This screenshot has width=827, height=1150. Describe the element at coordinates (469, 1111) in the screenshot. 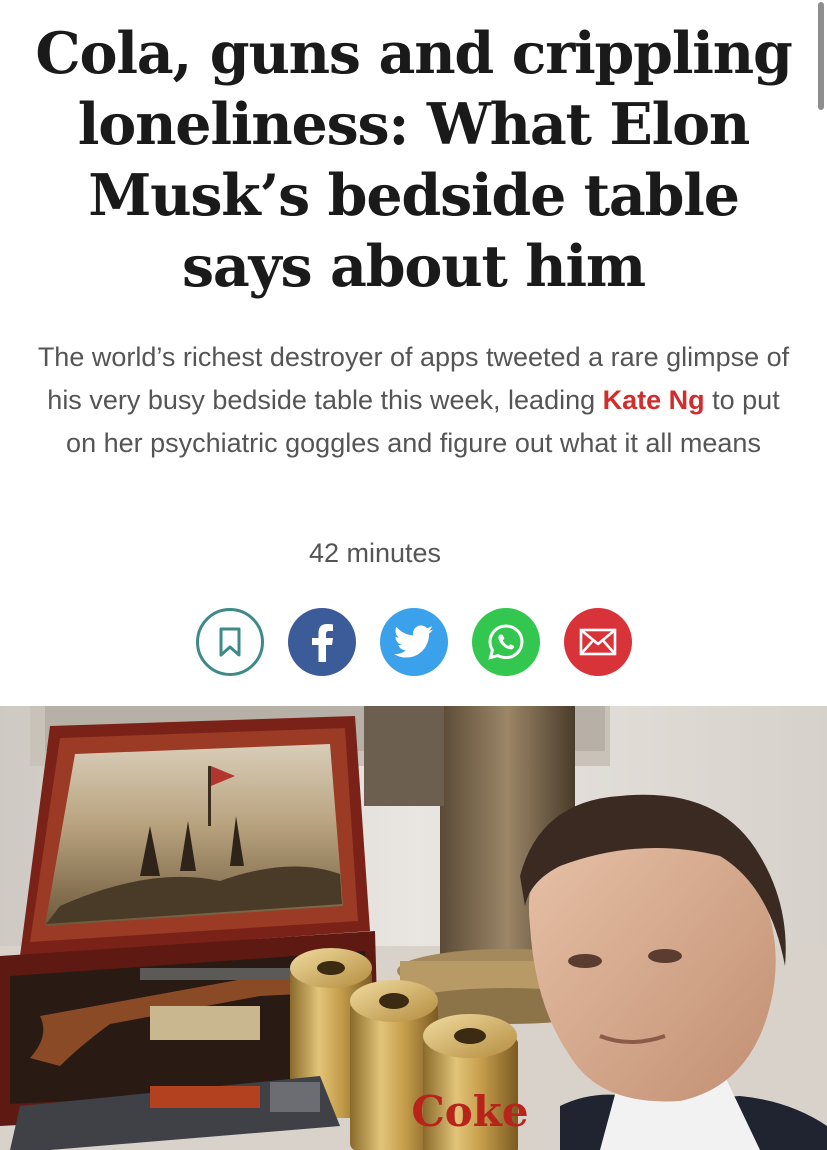

I see `can-logo-text: Coke` at that location.